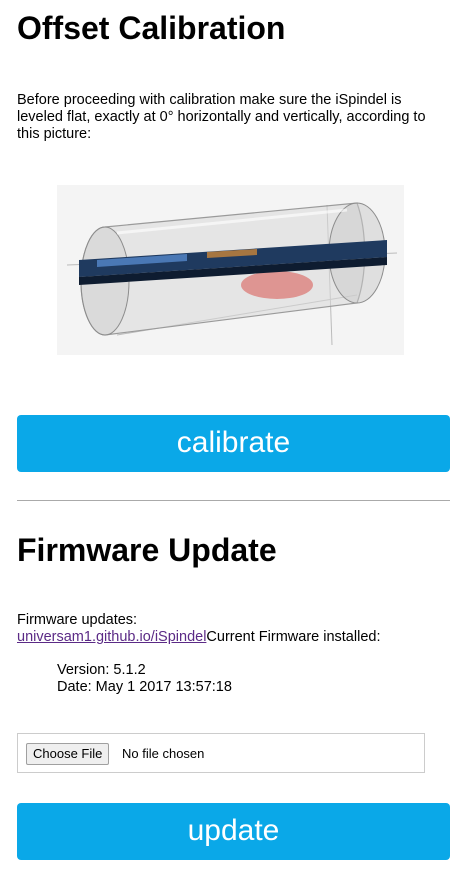 Image resolution: width=469 pixels, height=877 pixels. I want to click on file-status: No file chosen, so click(163, 753).